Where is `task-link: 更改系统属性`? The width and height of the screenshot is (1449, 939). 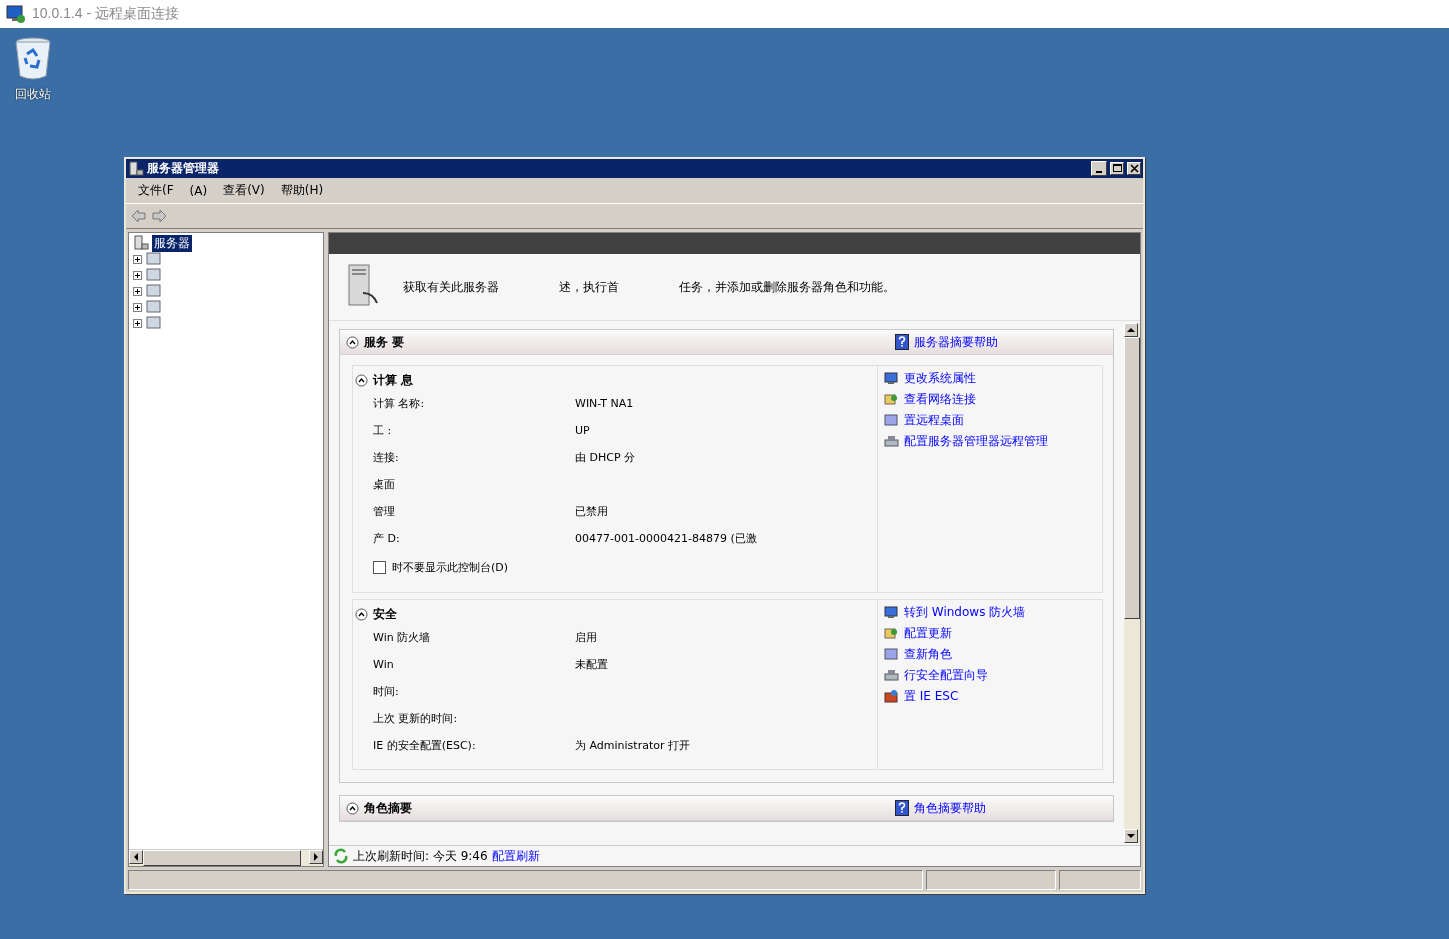
task-link: 更改系统属性 is located at coordinates (940, 378).